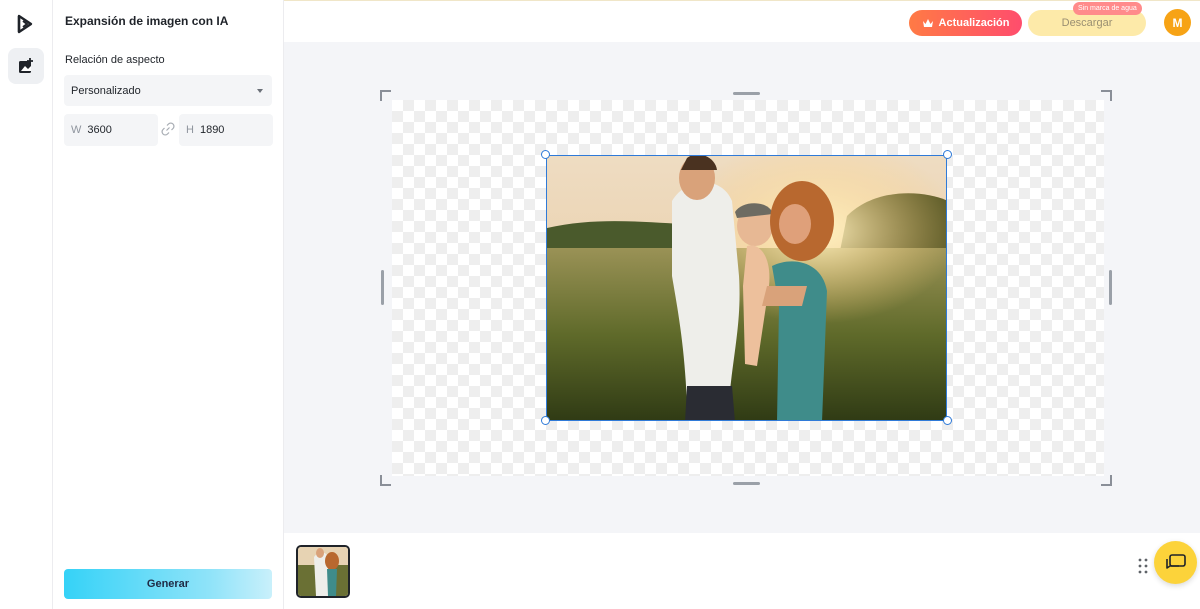  I want to click on width-input: W 3600, so click(111, 130).